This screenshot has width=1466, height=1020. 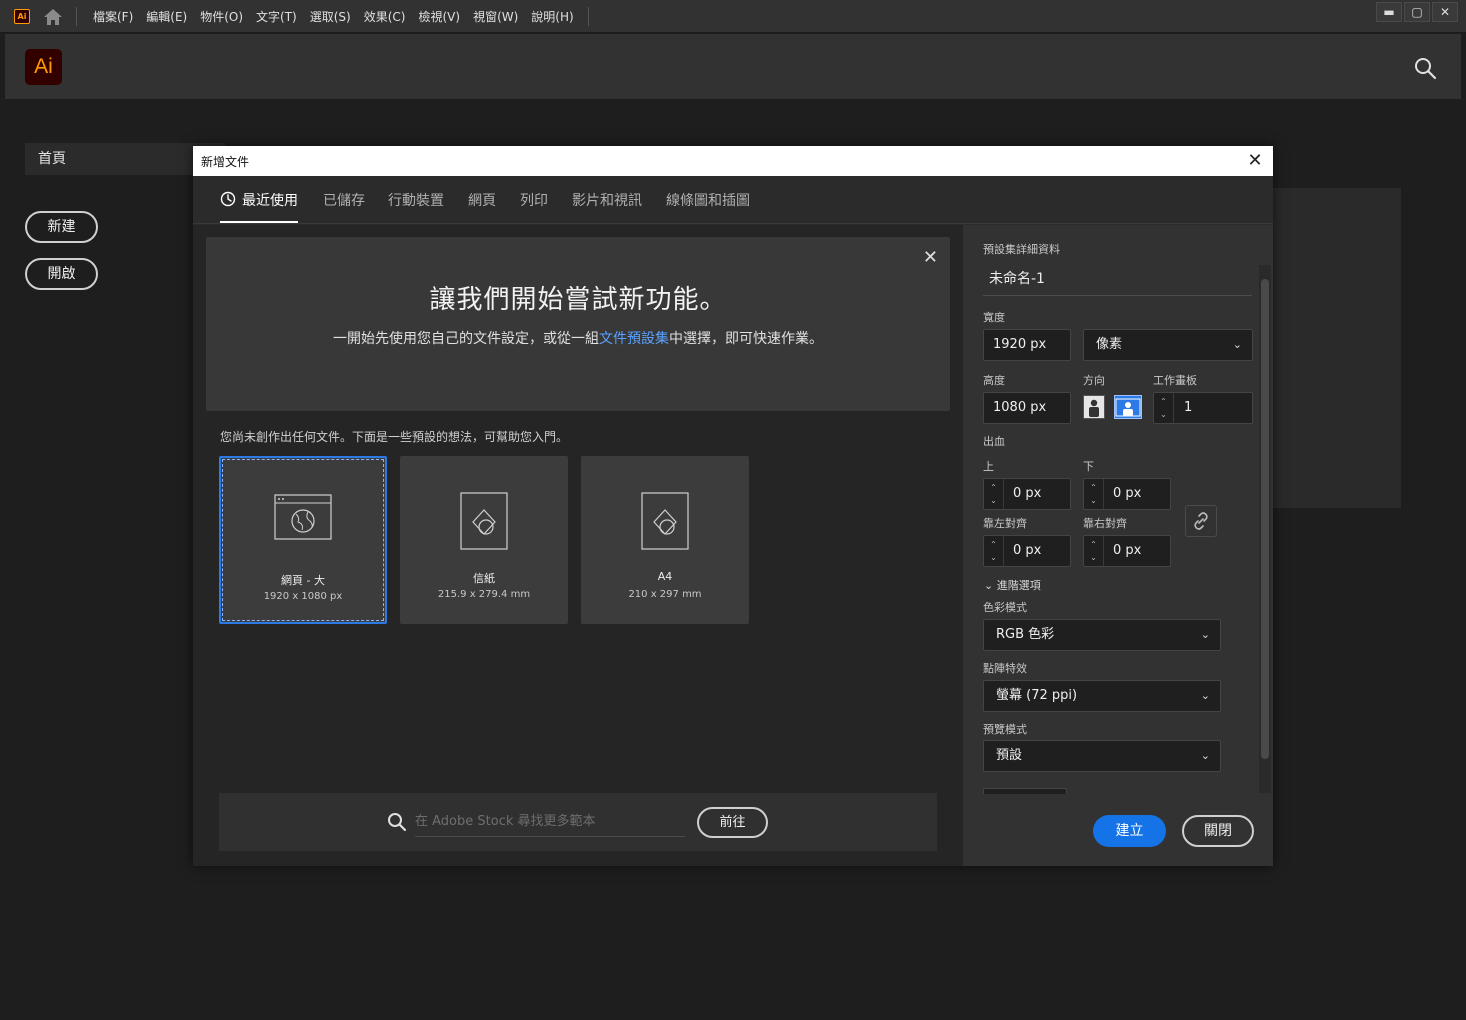 I want to click on home-icon, so click(x=53, y=17).